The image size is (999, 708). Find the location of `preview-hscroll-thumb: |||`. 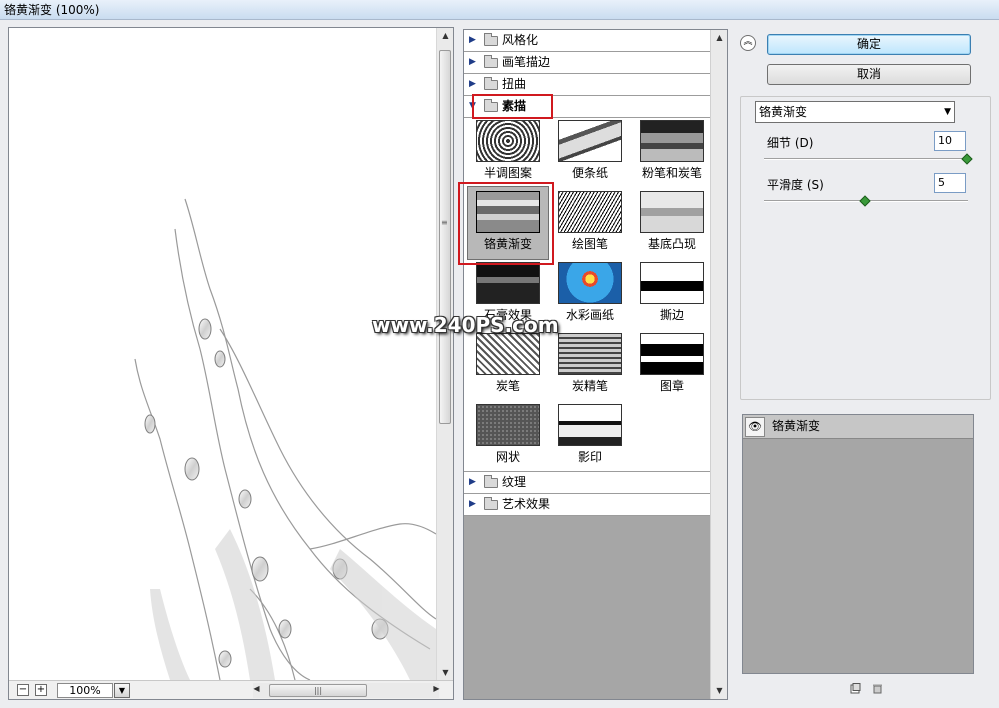

preview-hscroll-thumb: ||| is located at coordinates (318, 690).